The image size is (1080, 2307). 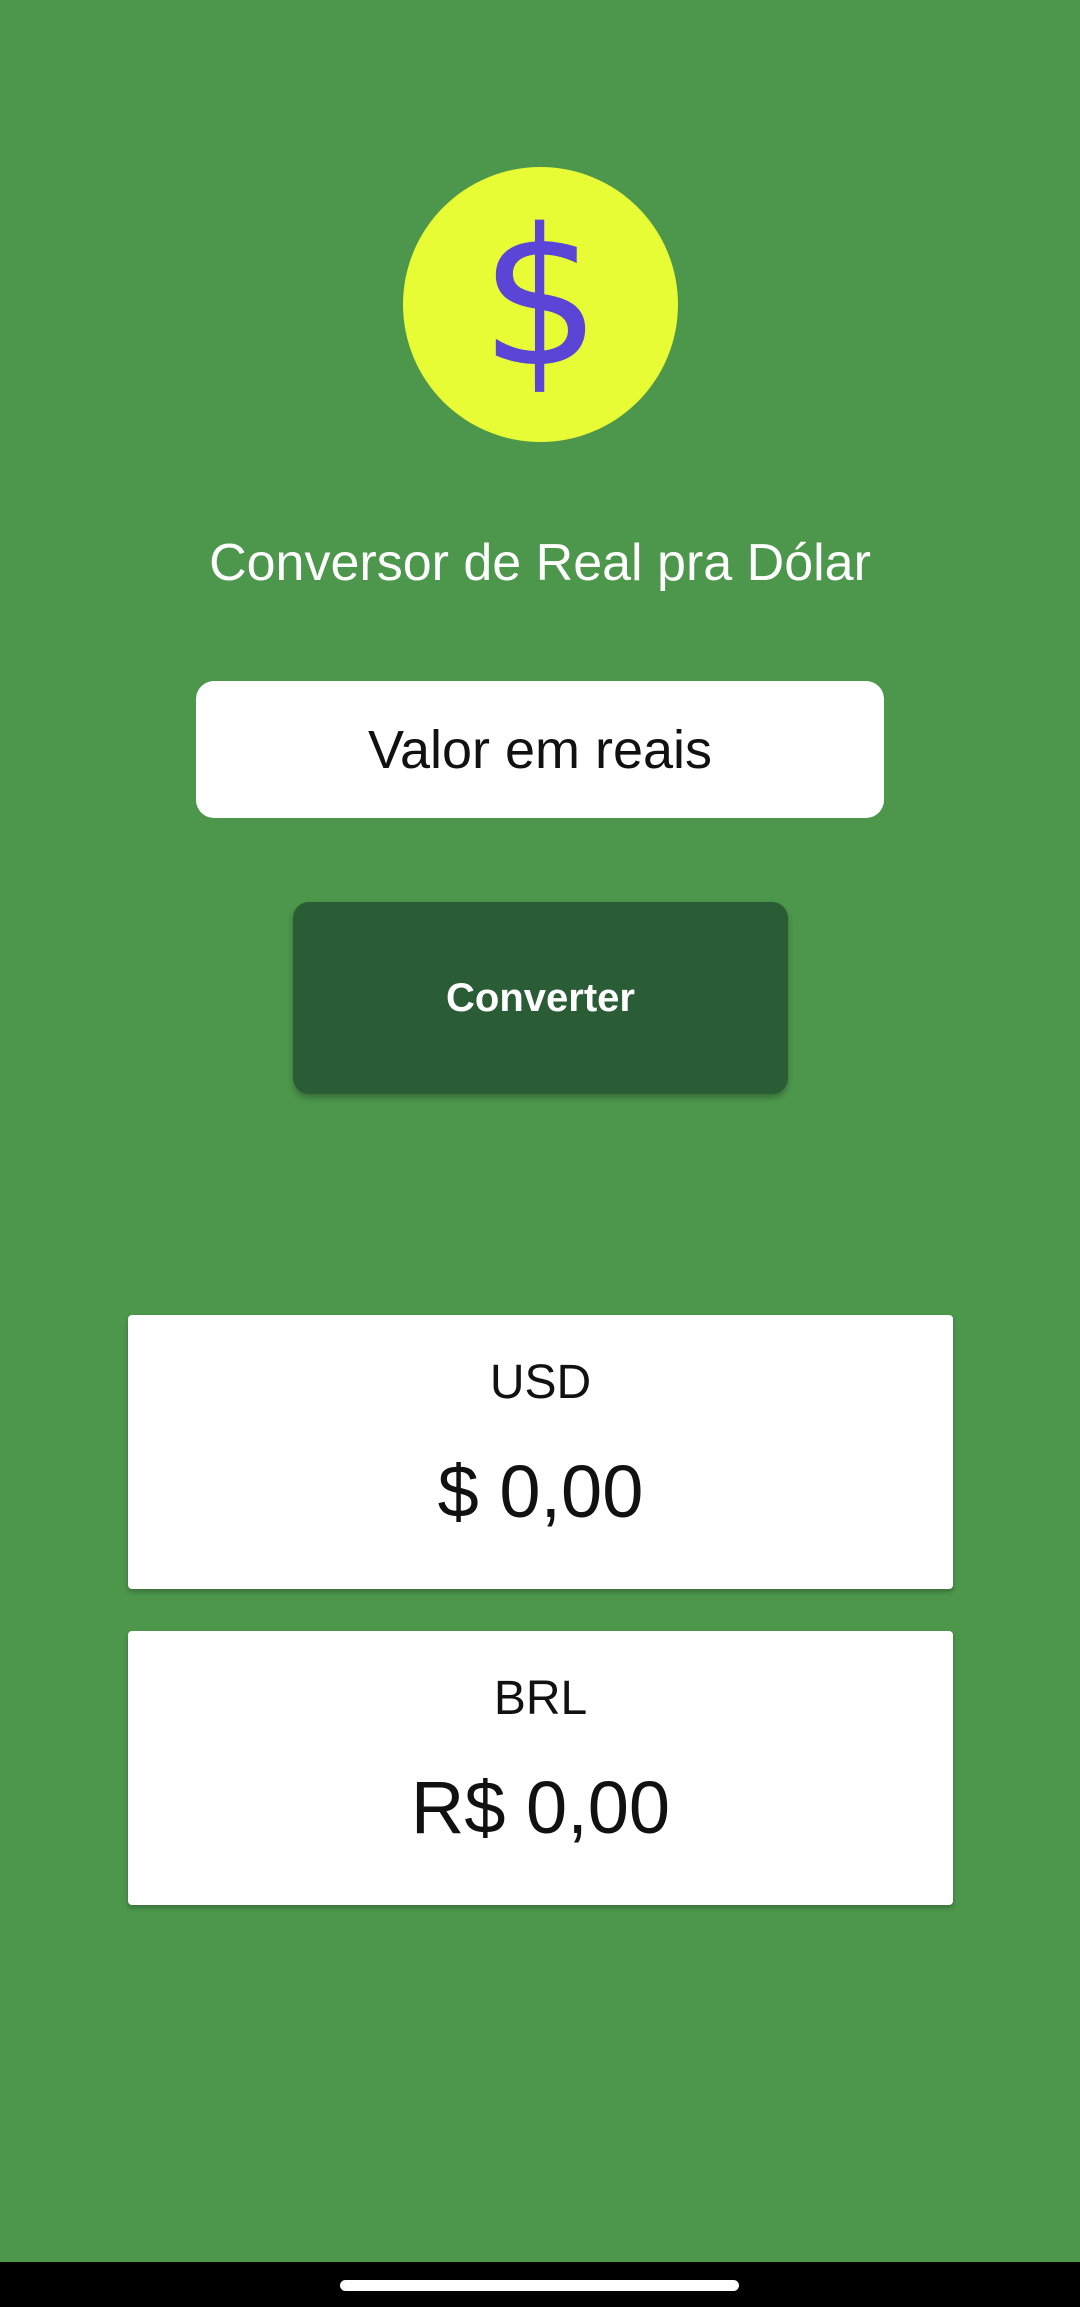 I want to click on usd-currency-label: USD, so click(x=540, y=1382).